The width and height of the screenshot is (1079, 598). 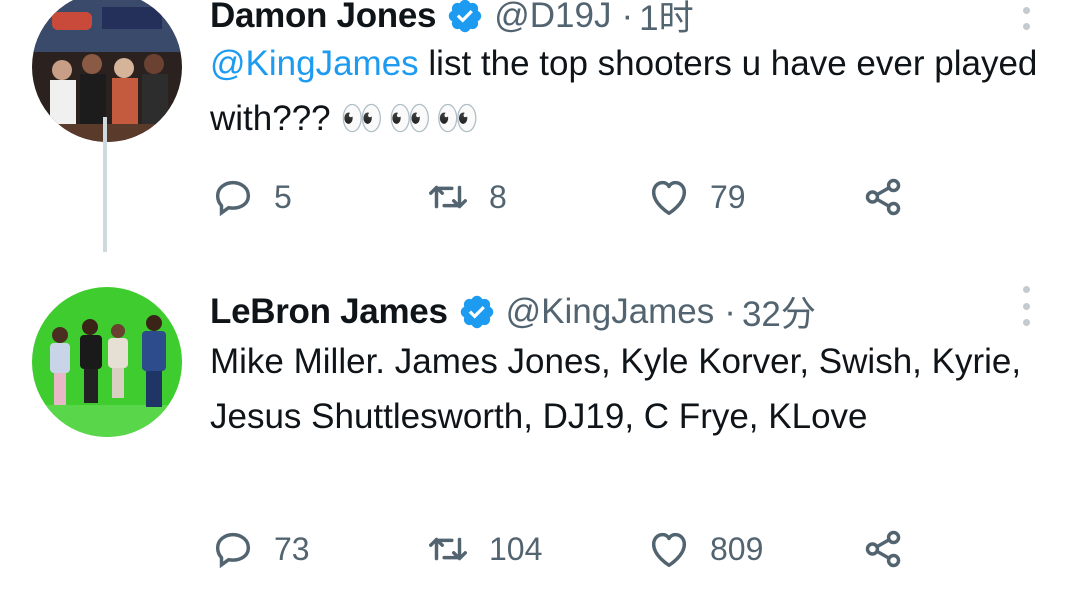 What do you see at coordinates (728, 196) in the screenshot?
I see `like-count: 79` at bounding box center [728, 196].